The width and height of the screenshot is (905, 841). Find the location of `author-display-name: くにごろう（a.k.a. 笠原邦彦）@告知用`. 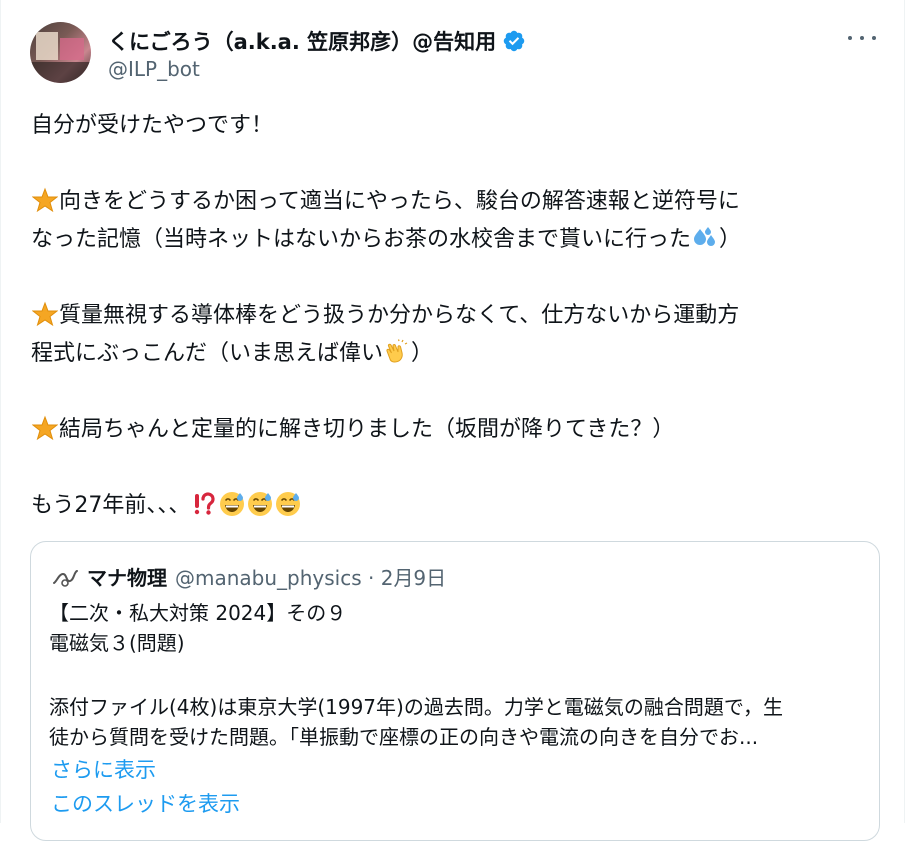

author-display-name: くにごろう（a.k.a. 笠原邦彦）@告知用 is located at coordinates (302, 41).